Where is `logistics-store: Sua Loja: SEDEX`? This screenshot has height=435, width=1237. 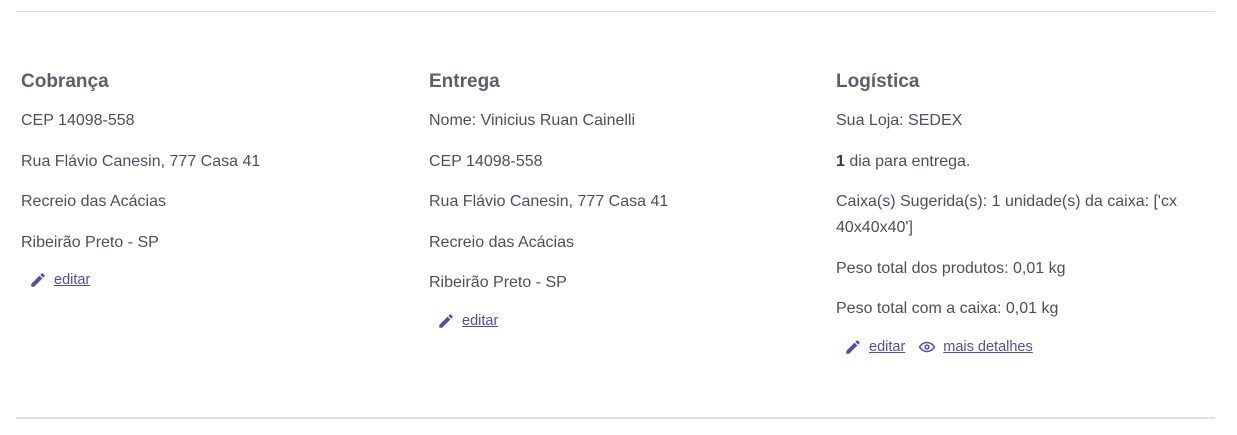
logistics-store: Sua Loja: SEDEX is located at coordinates (899, 120).